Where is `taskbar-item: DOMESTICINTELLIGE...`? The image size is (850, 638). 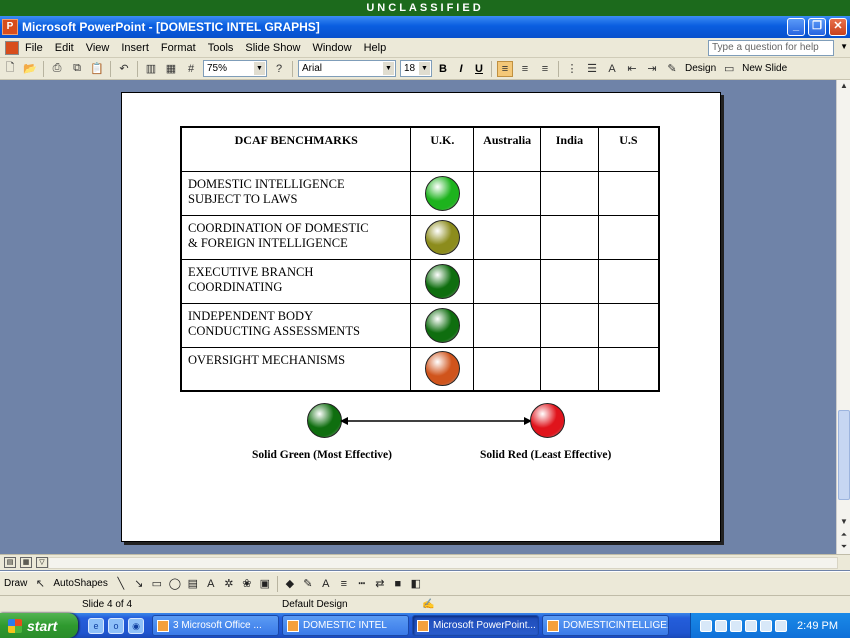 taskbar-item: DOMESTICINTELLIGE... is located at coordinates (605, 625).